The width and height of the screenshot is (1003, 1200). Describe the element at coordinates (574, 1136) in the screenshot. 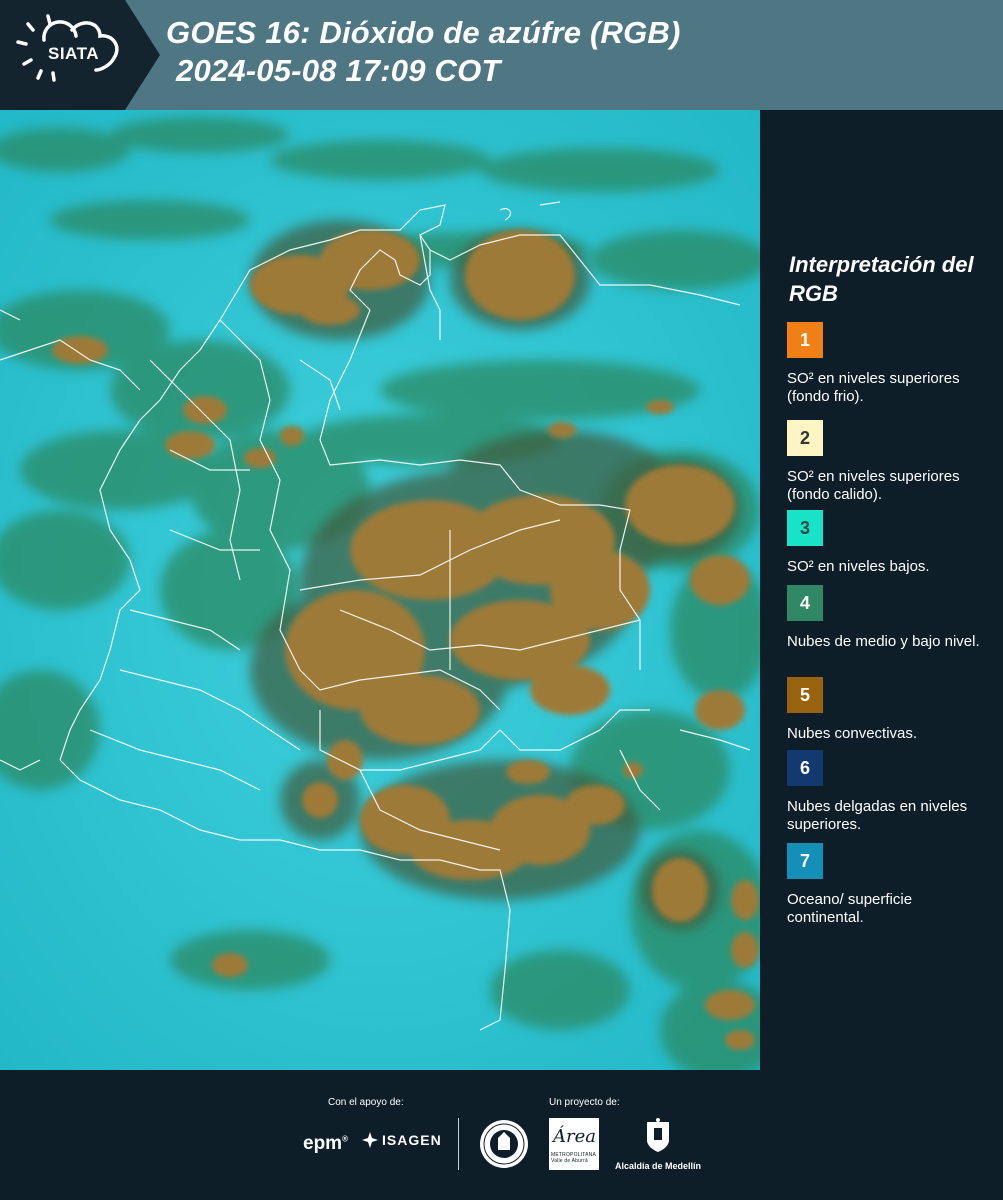

I see `area-logo-text: Área` at that location.